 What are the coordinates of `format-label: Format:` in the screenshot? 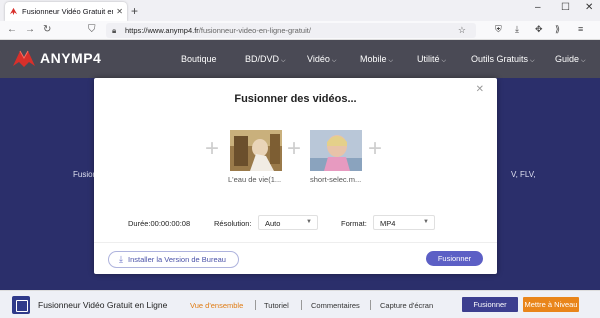 It's located at (354, 223).